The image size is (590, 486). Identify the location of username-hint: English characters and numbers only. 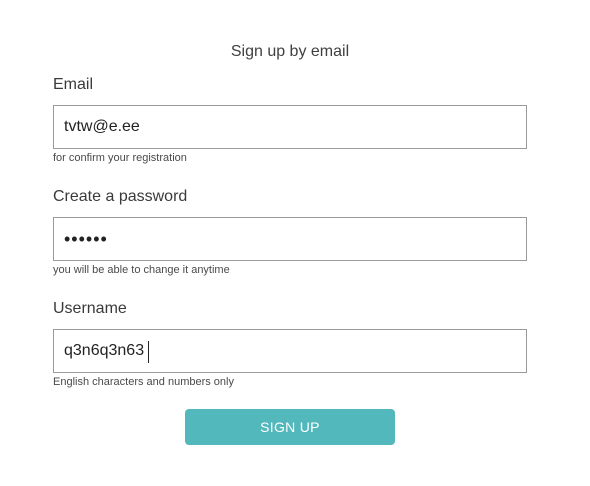
(143, 382).